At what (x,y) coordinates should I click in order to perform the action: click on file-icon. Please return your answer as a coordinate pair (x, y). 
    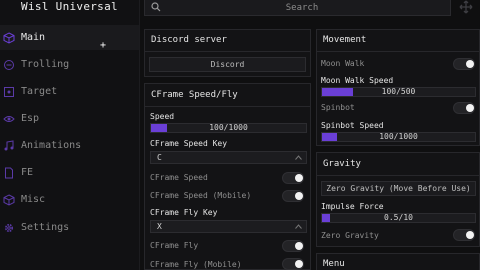
    Looking at the image, I should click on (9, 173).